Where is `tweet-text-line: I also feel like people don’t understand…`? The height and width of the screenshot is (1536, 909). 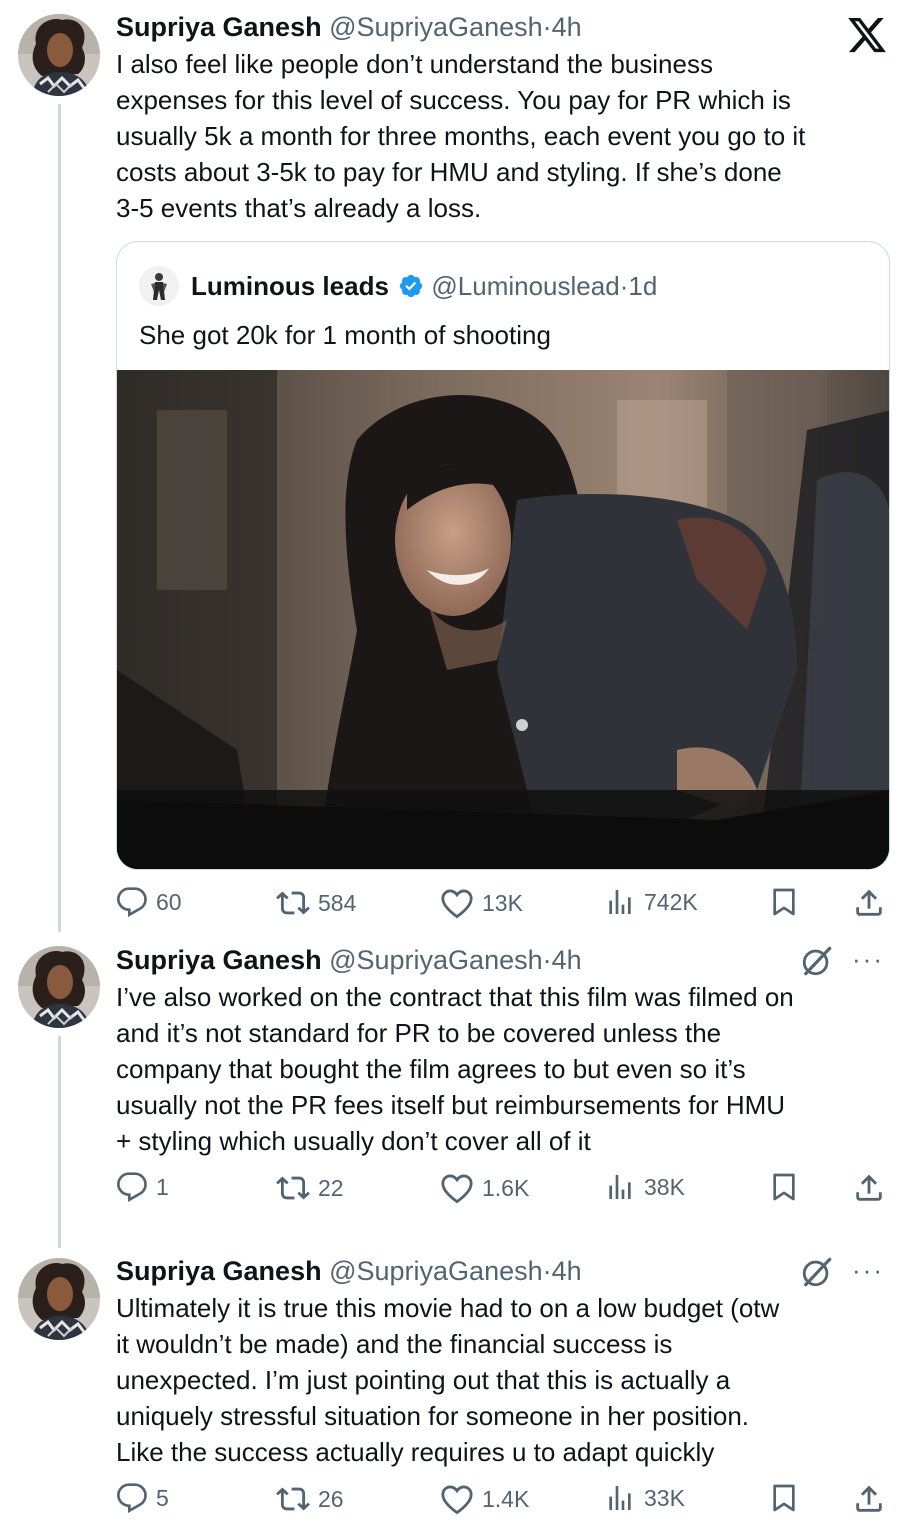 tweet-text-line: I also feel like people don’t understand… is located at coordinates (414, 64).